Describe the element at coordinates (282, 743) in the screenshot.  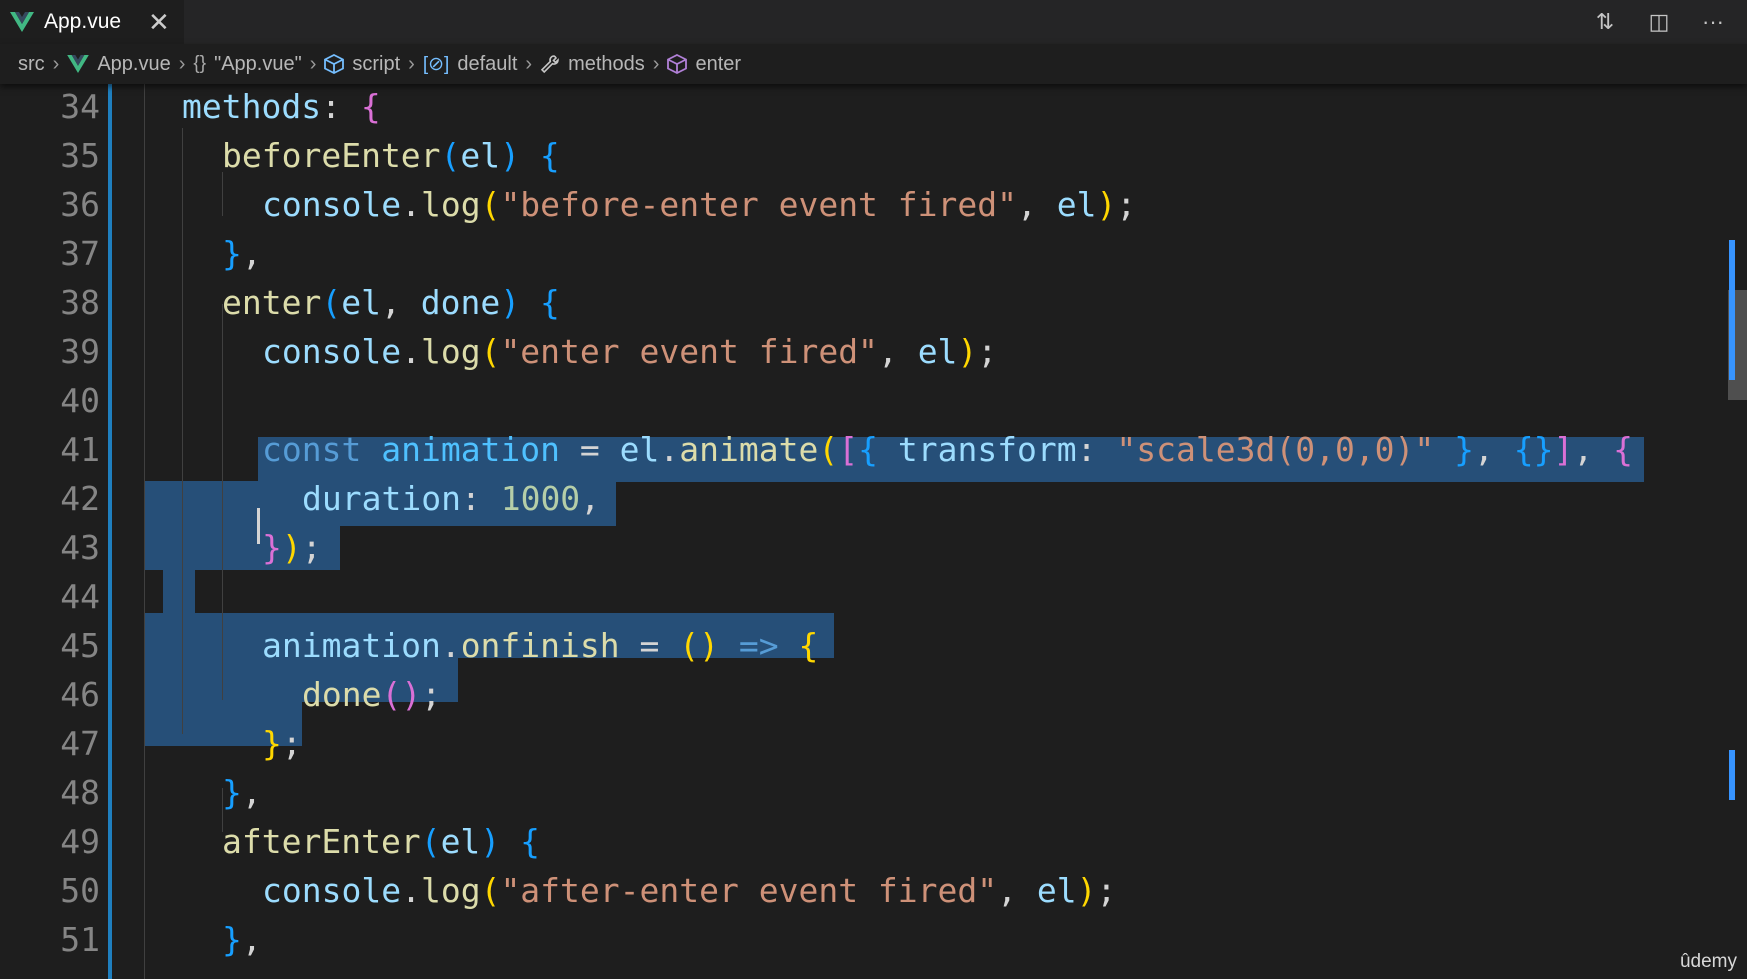
I see `code-text: };` at that location.